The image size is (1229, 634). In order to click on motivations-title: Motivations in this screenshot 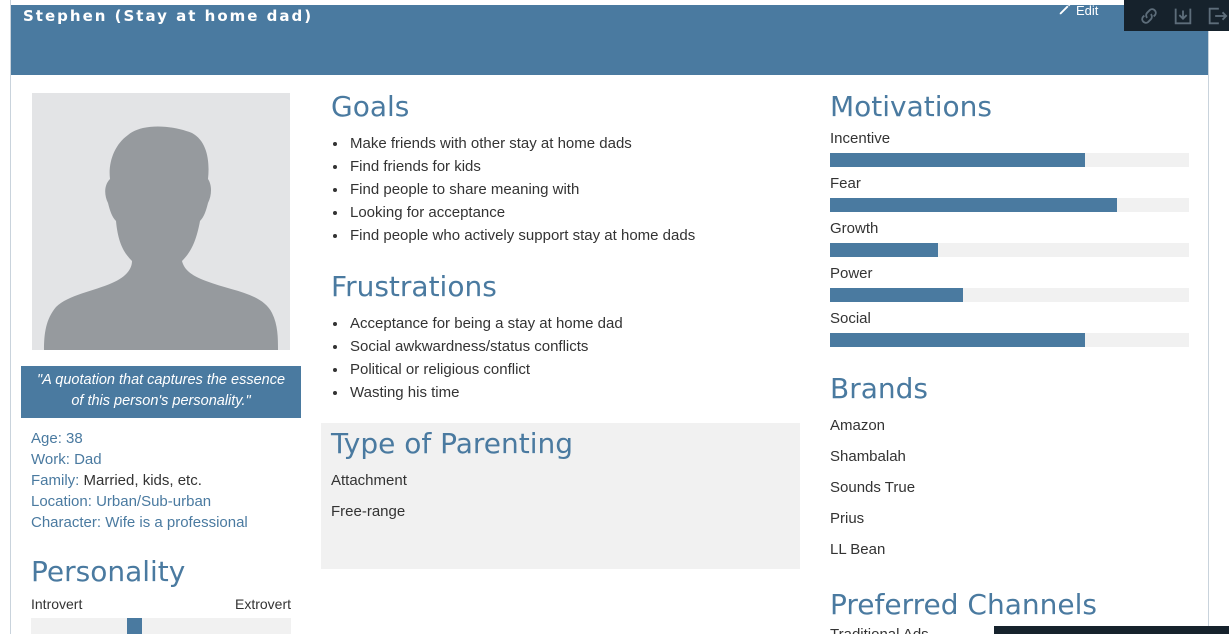, I will do `click(911, 106)`.